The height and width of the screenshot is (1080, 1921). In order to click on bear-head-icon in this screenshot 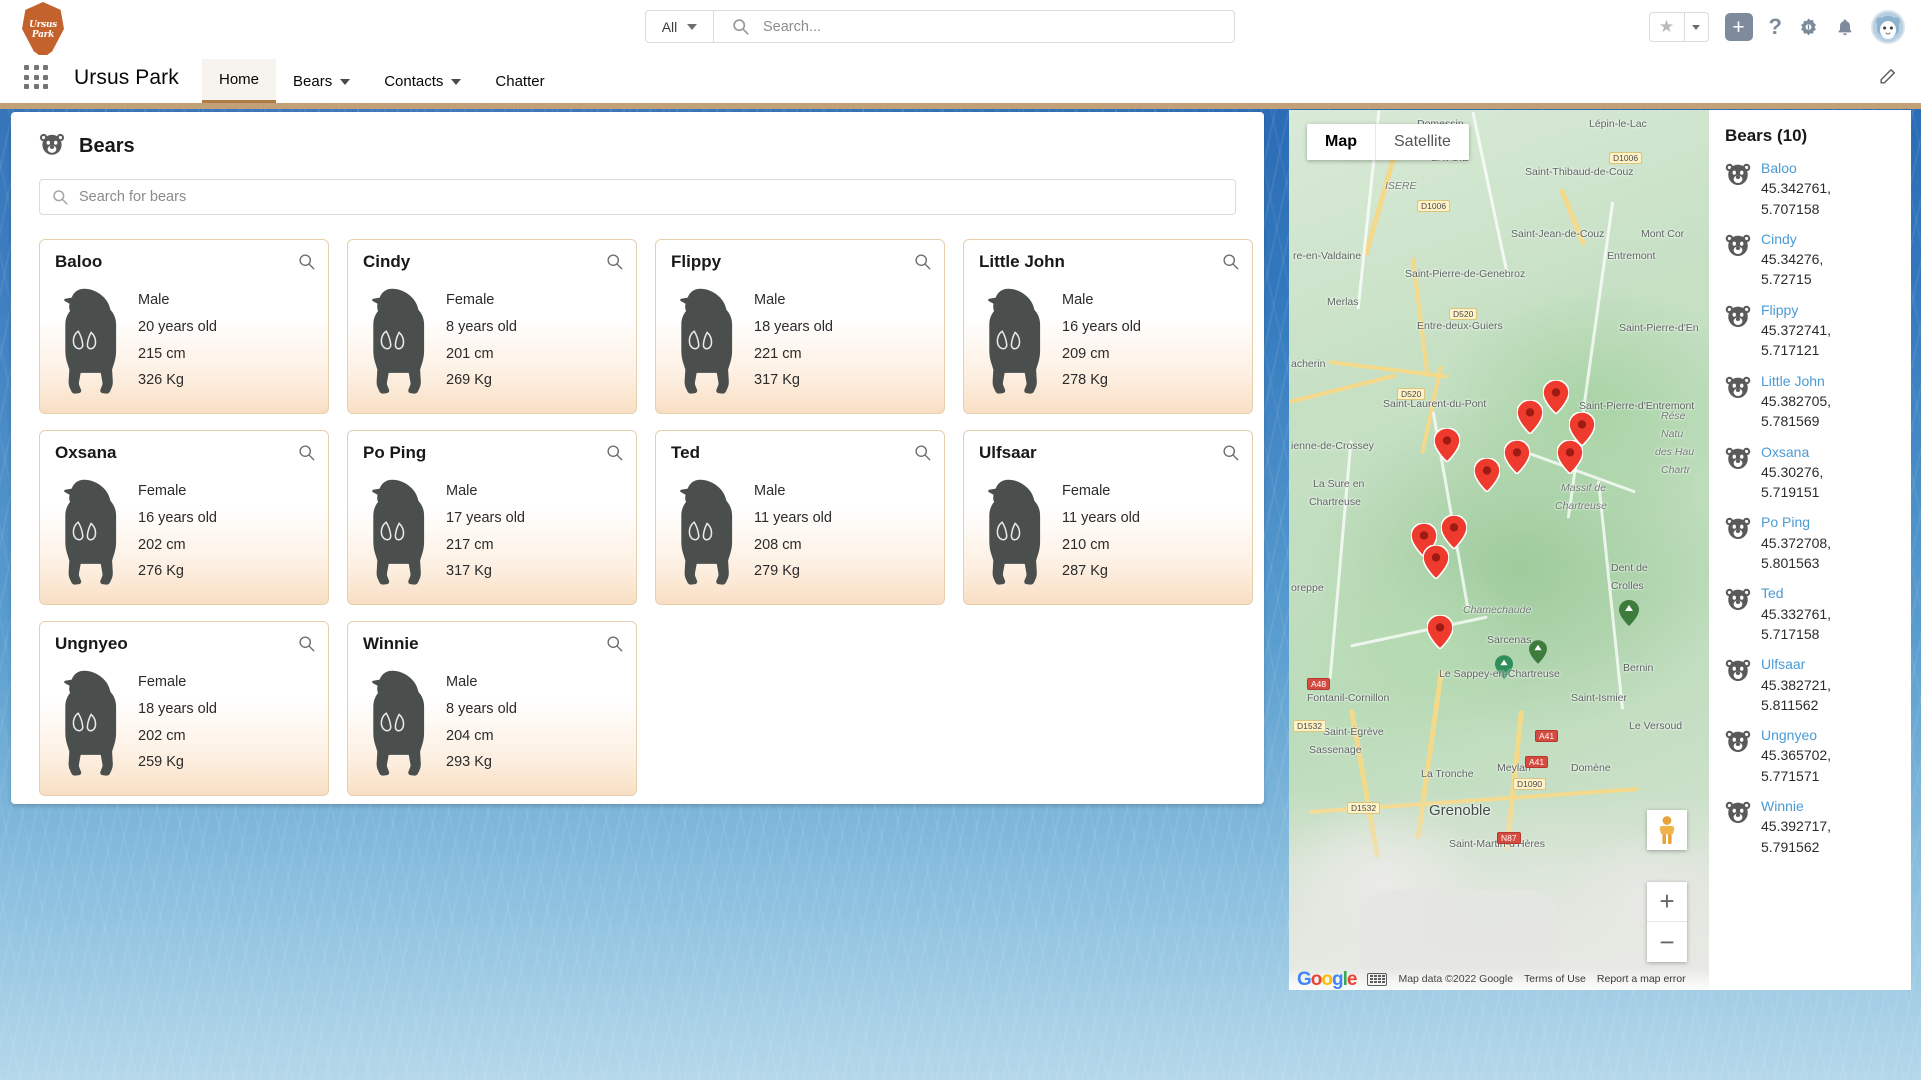, I will do `click(1738, 813)`.